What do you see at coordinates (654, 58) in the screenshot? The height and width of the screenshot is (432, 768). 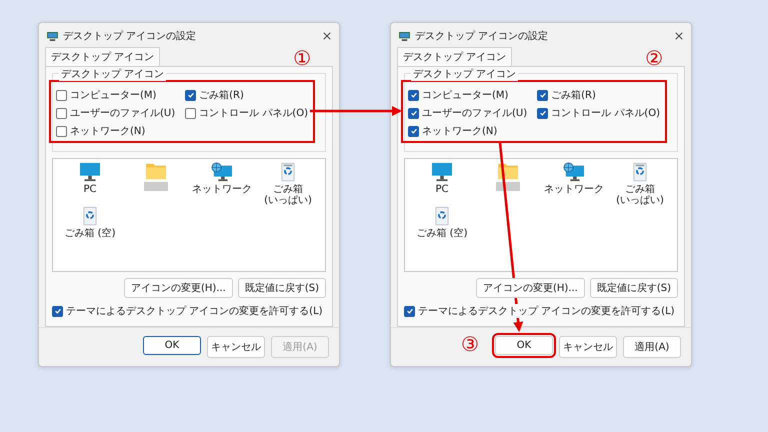 I see `step-number: ②` at bounding box center [654, 58].